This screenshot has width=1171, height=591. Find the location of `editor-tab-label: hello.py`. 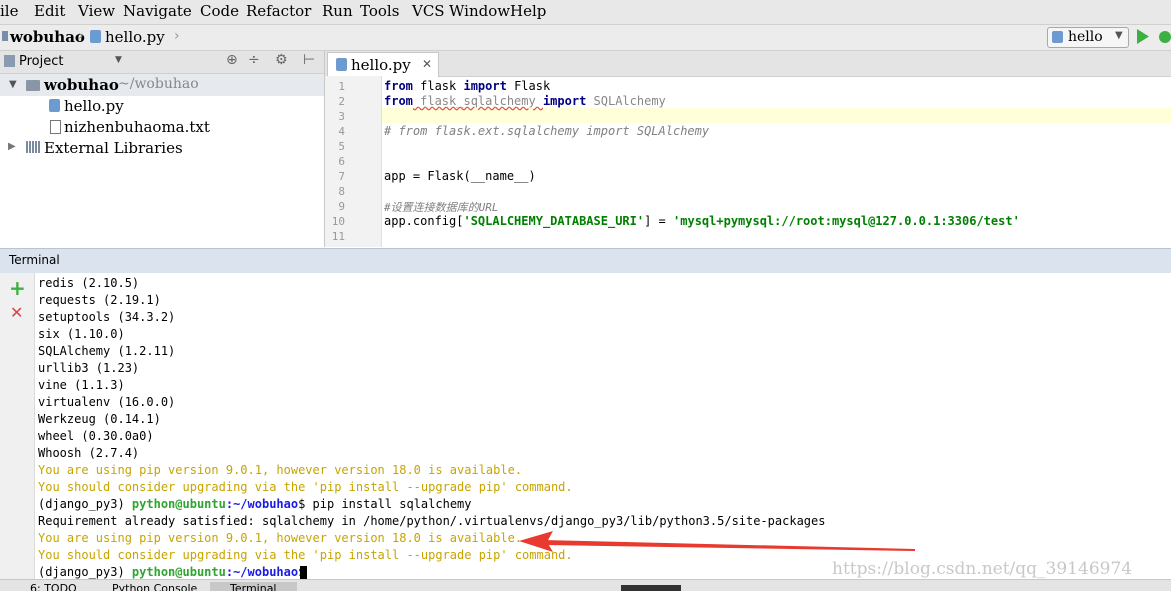

editor-tab-label: hello.py is located at coordinates (381, 65).